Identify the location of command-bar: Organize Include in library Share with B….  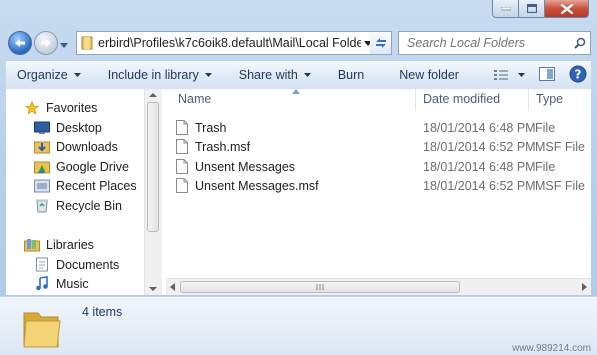
(298, 74).